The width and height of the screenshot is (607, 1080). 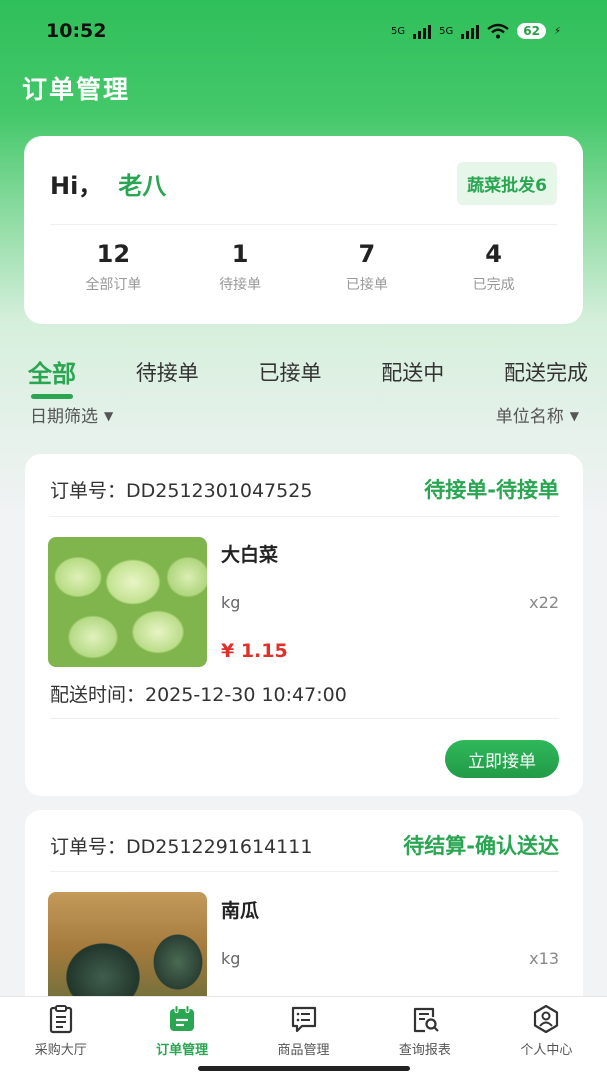 I want to click on tabbar-label: 商品管理, so click(x=303, y=1050).